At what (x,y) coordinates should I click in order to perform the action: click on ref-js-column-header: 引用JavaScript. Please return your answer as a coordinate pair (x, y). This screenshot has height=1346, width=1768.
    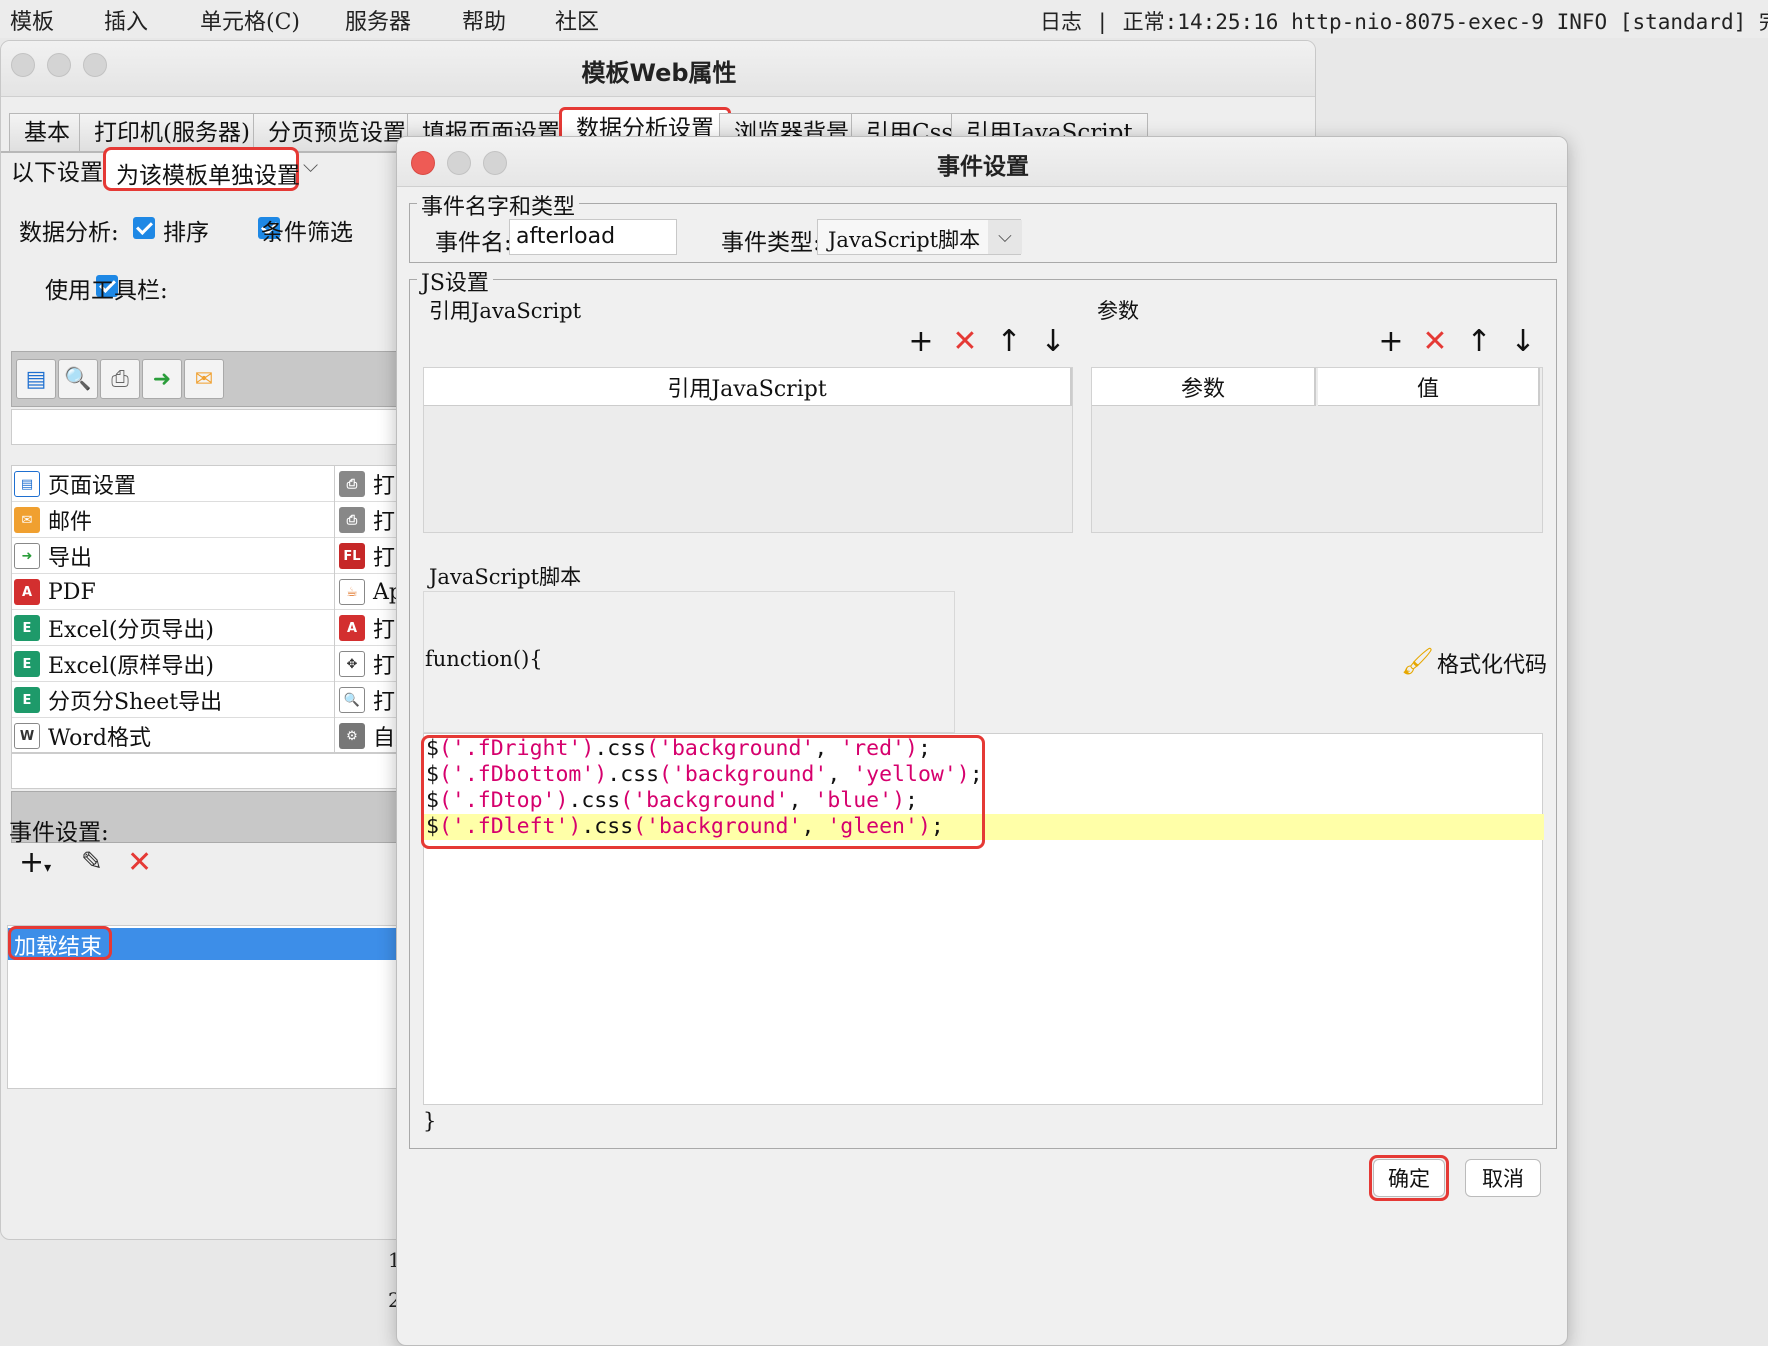
    Looking at the image, I should click on (748, 387).